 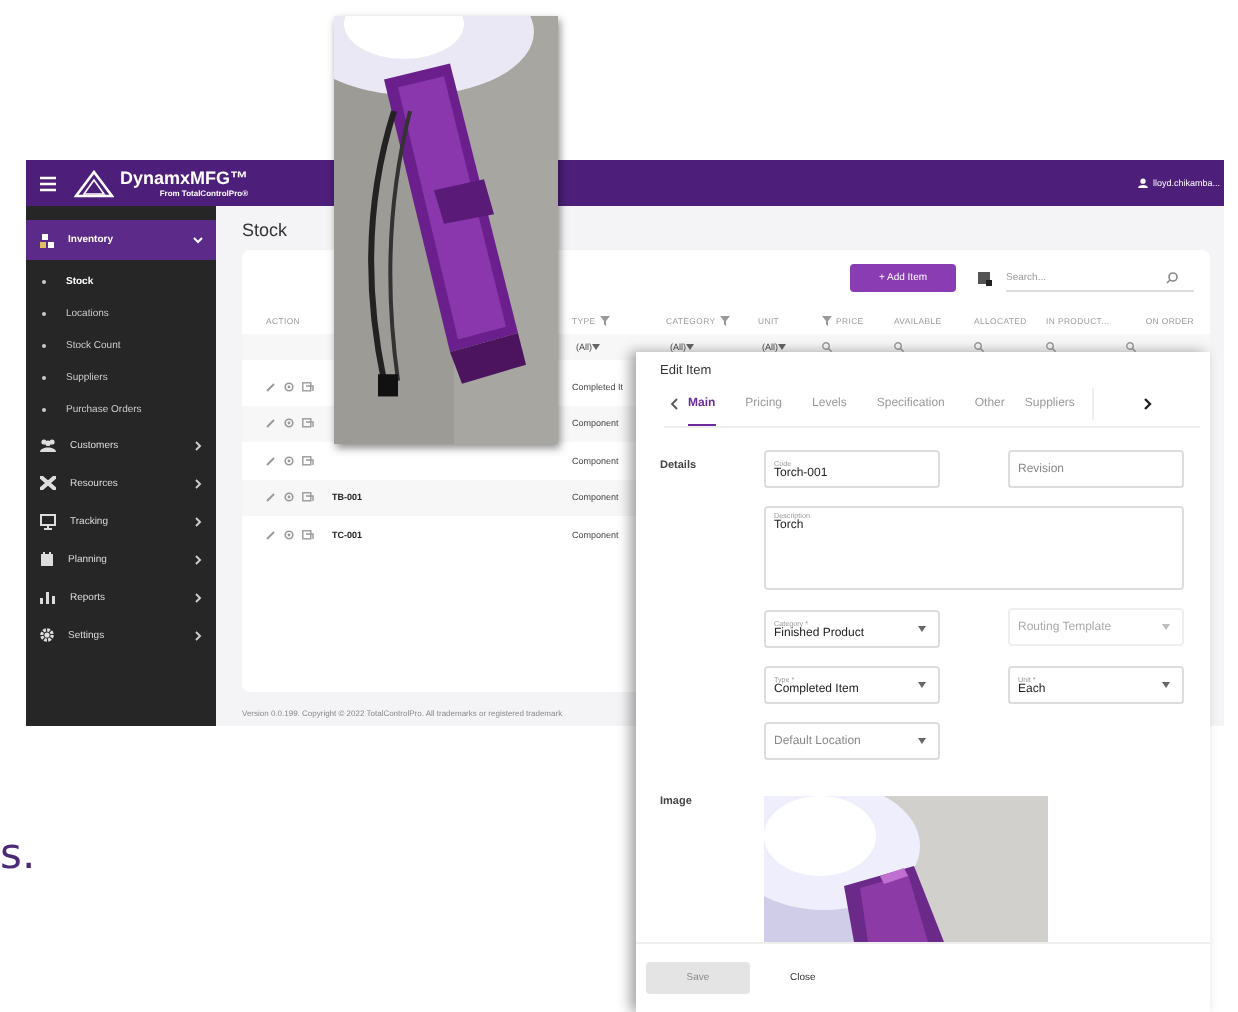 What do you see at coordinates (94, 183) in the screenshot?
I see `logo-icon` at bounding box center [94, 183].